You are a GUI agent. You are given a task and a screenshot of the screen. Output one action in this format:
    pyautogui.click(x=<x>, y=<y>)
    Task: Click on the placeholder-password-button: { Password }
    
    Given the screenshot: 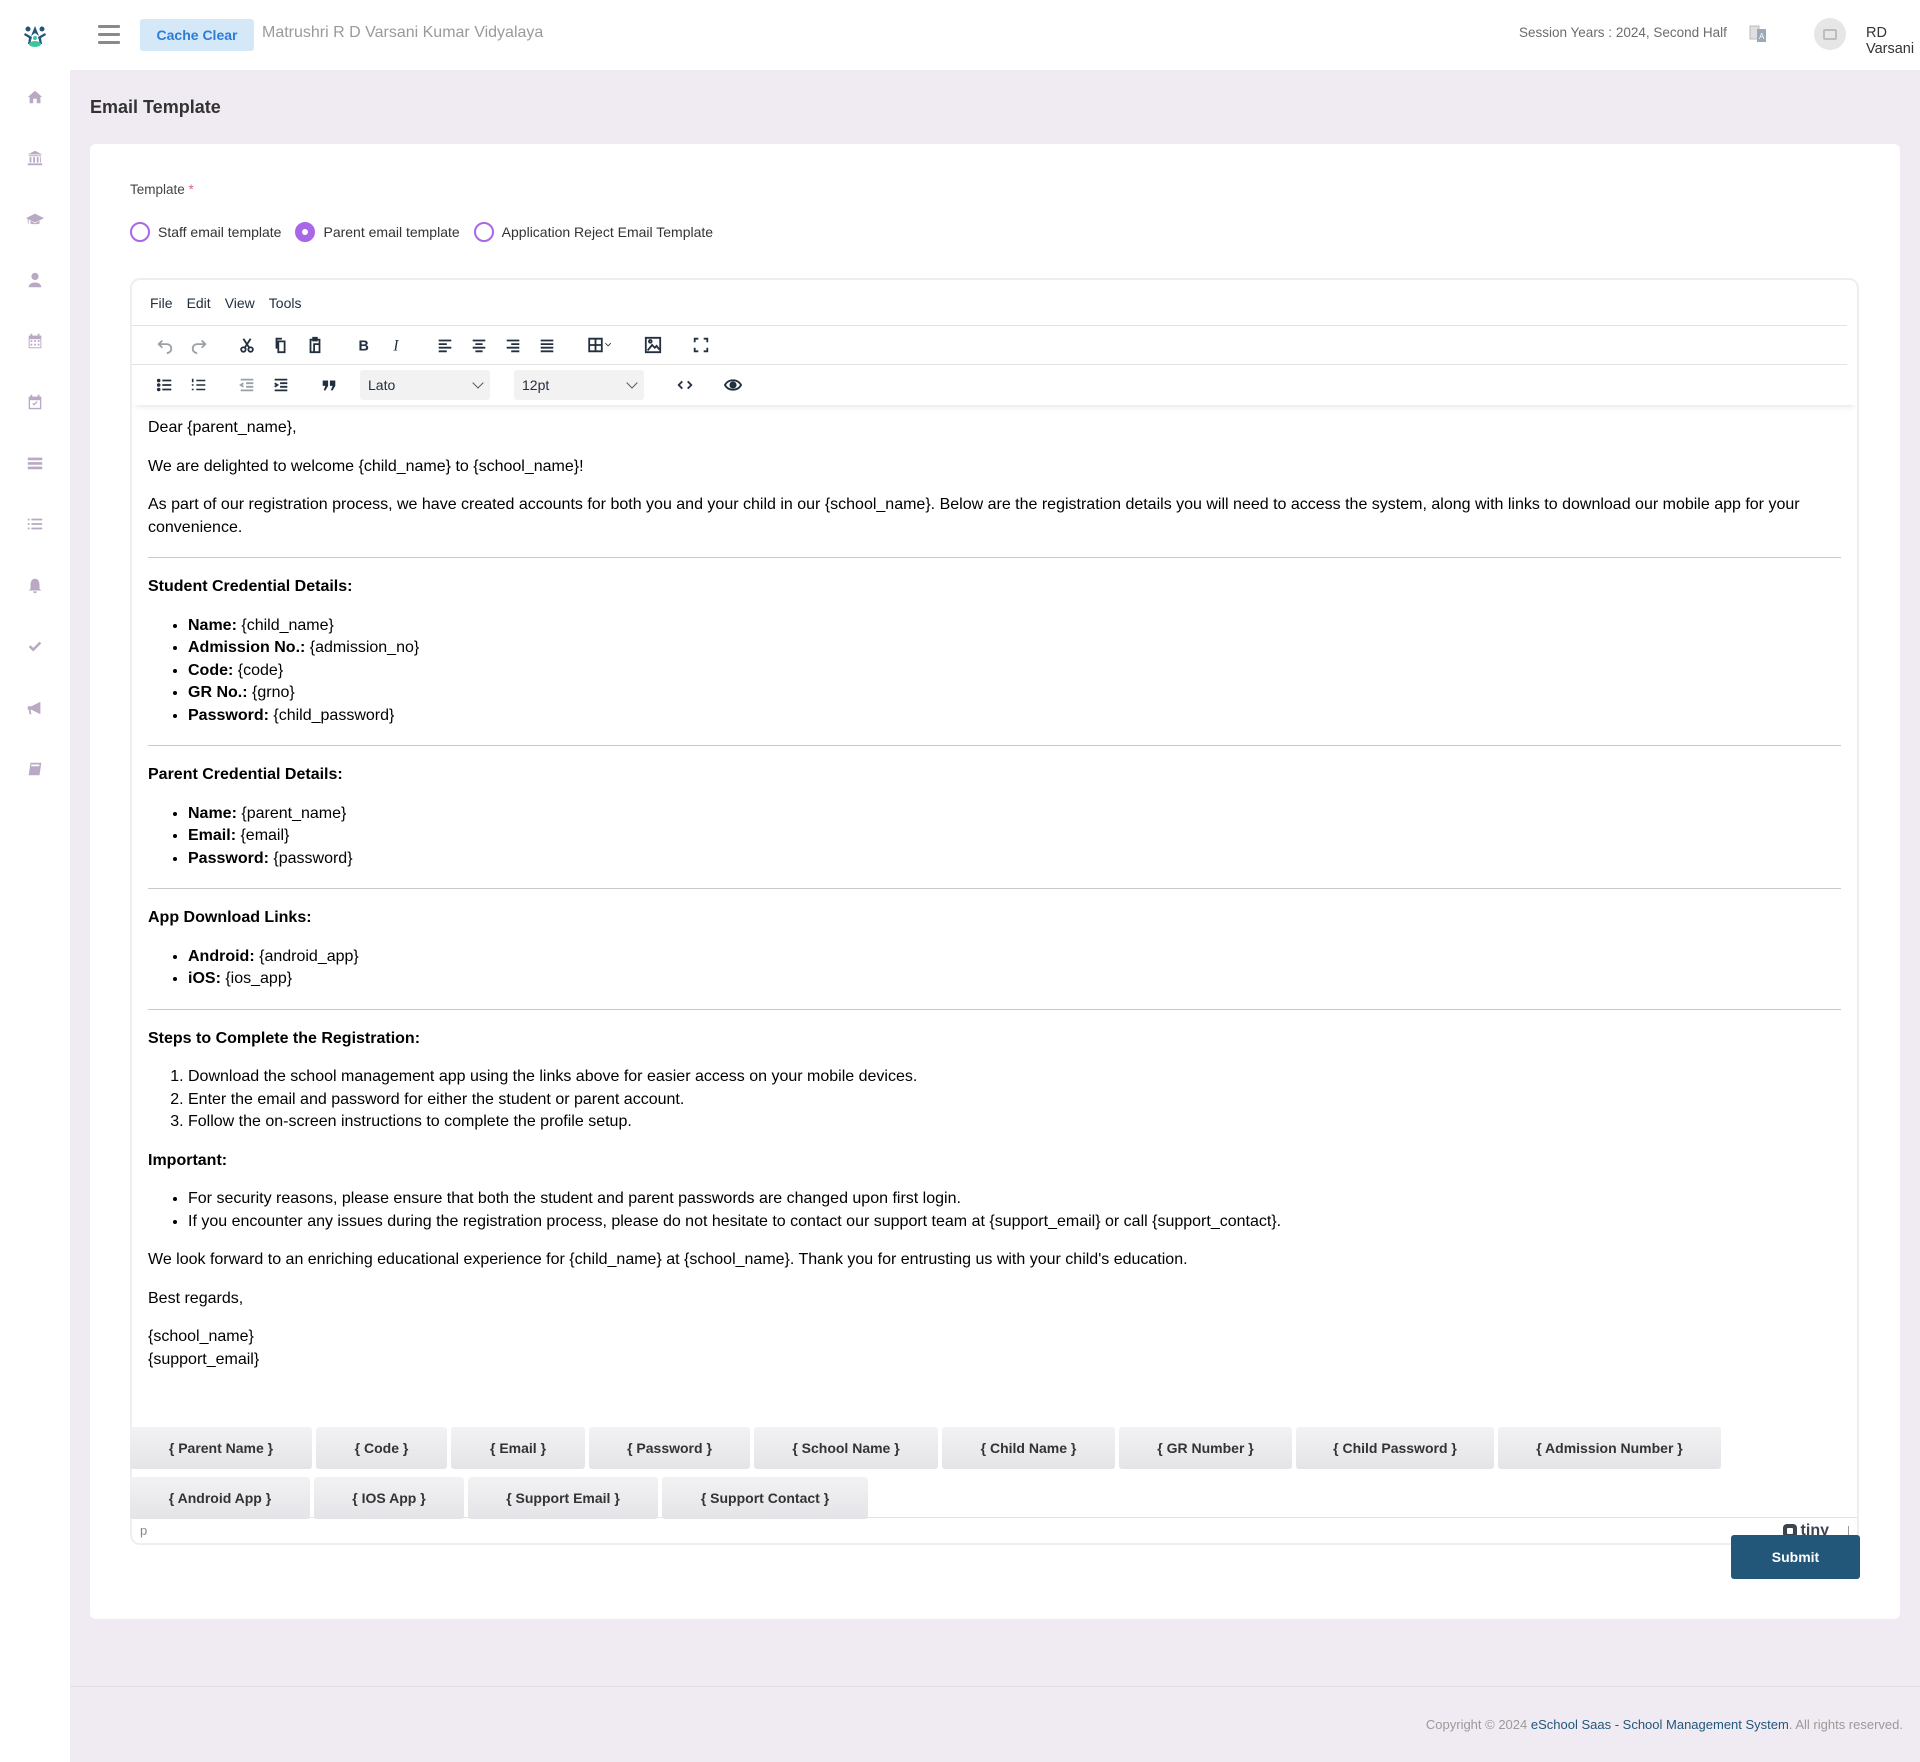 What is the action you would take?
    pyautogui.click(x=669, y=1448)
    